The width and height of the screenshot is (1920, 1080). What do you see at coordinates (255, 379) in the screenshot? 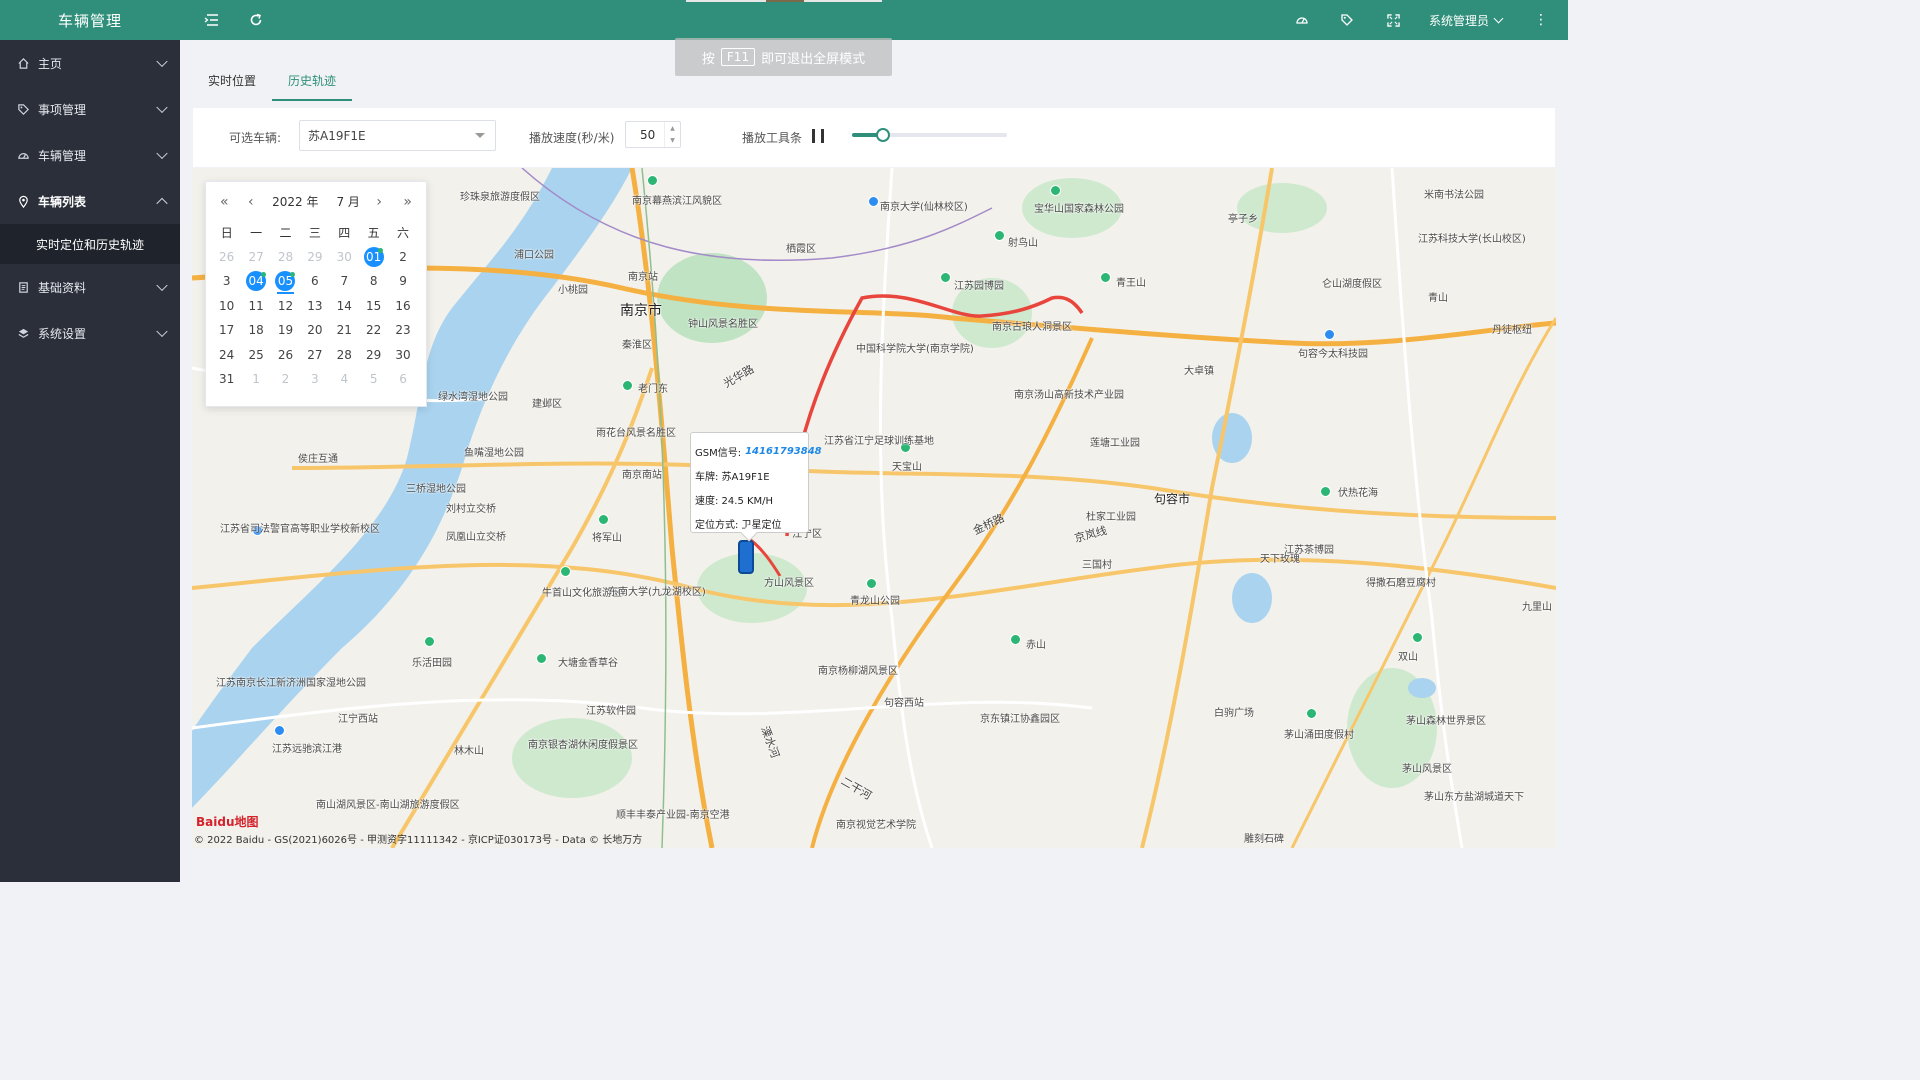
I see `calendar-day: 1` at bounding box center [255, 379].